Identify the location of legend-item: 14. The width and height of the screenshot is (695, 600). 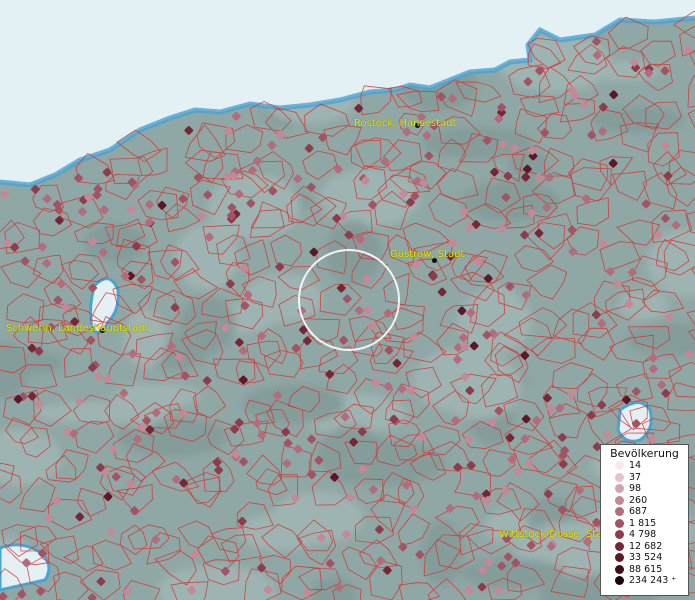
(644, 466).